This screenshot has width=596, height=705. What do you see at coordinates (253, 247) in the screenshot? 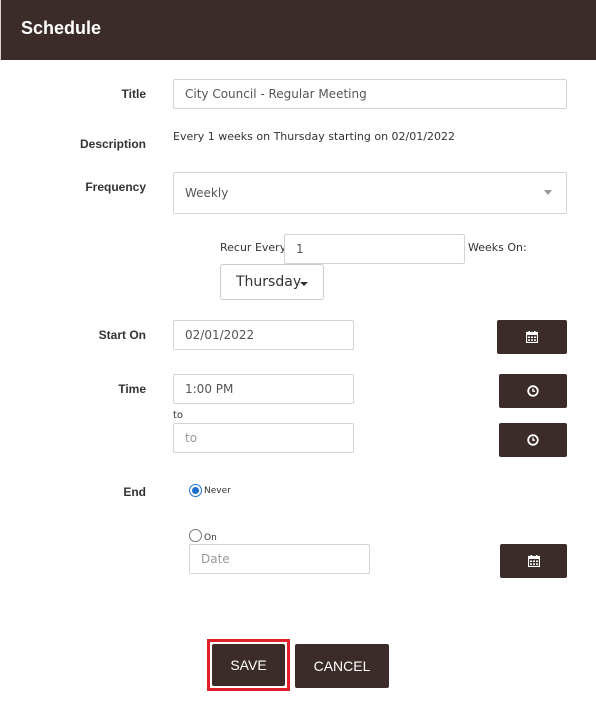
I see `recur-every-label: Recur Every` at bounding box center [253, 247].